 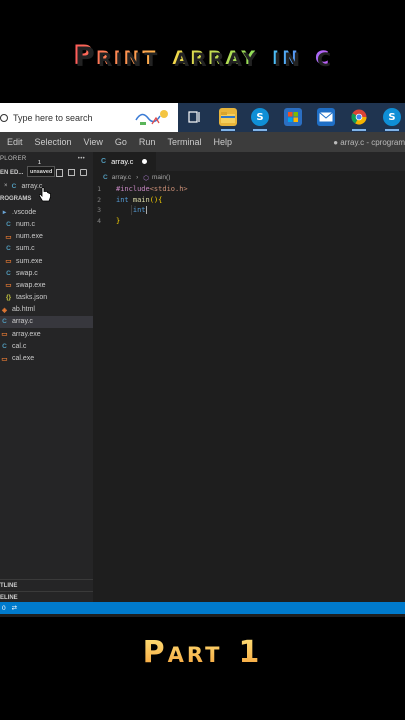 What do you see at coordinates (93, 142) in the screenshot?
I see `menu-view: View` at bounding box center [93, 142].